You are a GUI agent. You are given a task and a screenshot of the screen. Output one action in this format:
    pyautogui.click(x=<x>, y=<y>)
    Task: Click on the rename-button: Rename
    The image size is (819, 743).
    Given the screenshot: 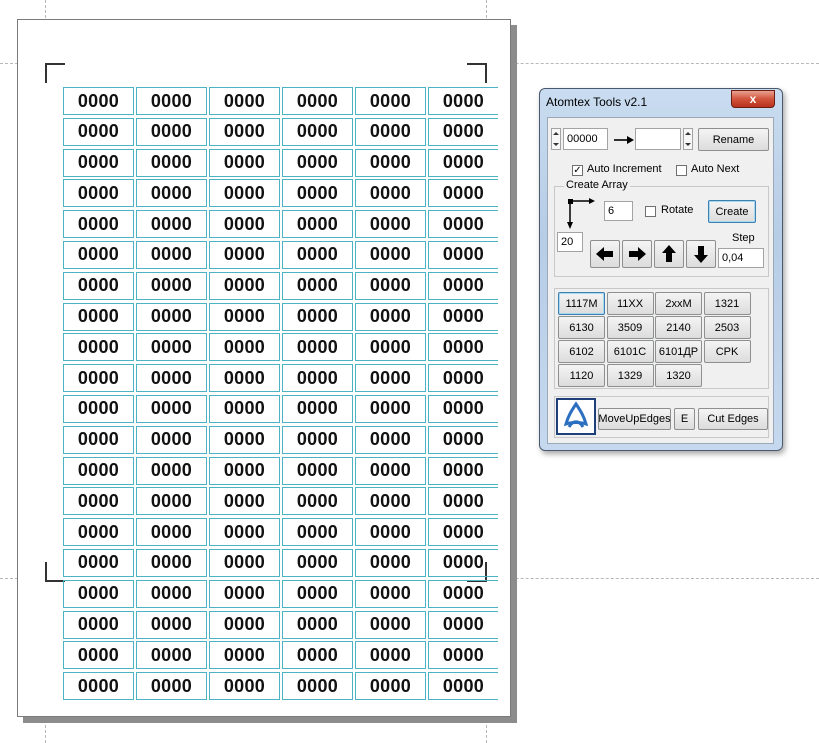 What is the action you would take?
    pyautogui.click(x=733, y=139)
    